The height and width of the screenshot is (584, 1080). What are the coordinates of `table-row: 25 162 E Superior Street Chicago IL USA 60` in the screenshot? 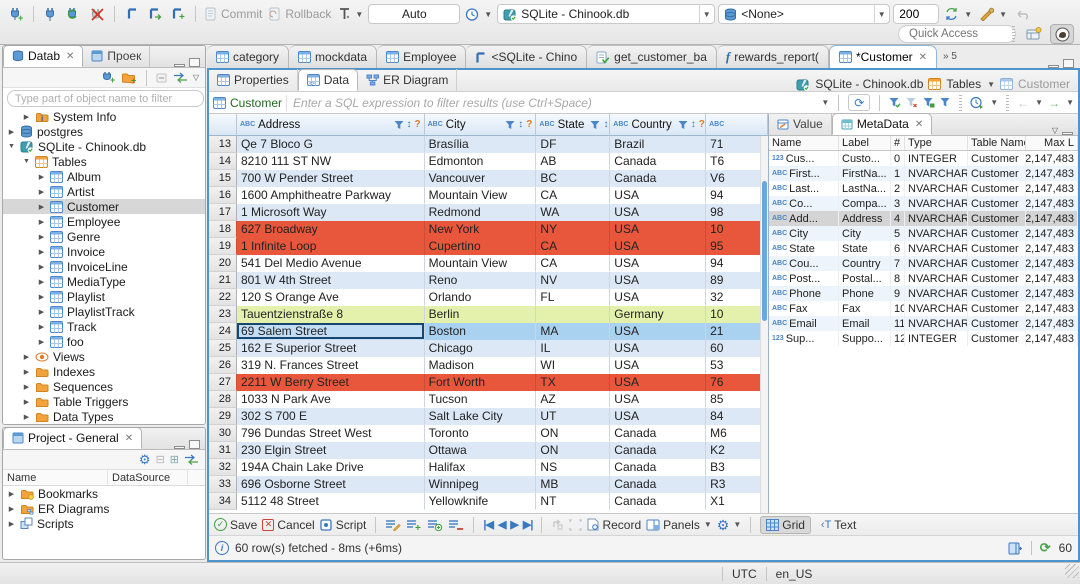 It's located at (488, 348).